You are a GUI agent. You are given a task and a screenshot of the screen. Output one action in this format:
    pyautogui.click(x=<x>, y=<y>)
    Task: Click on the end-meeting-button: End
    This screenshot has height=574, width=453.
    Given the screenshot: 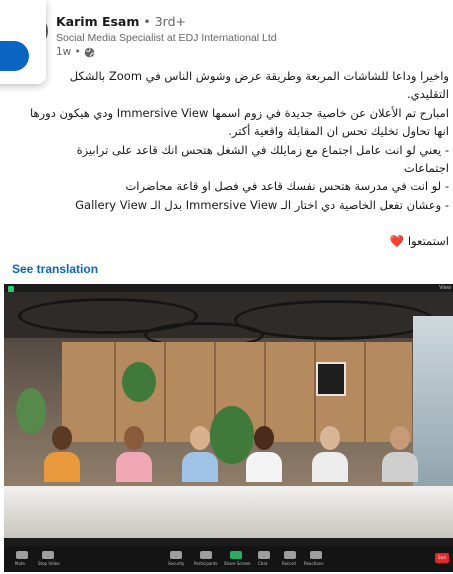 What is the action you would take?
    pyautogui.click(x=442, y=558)
    